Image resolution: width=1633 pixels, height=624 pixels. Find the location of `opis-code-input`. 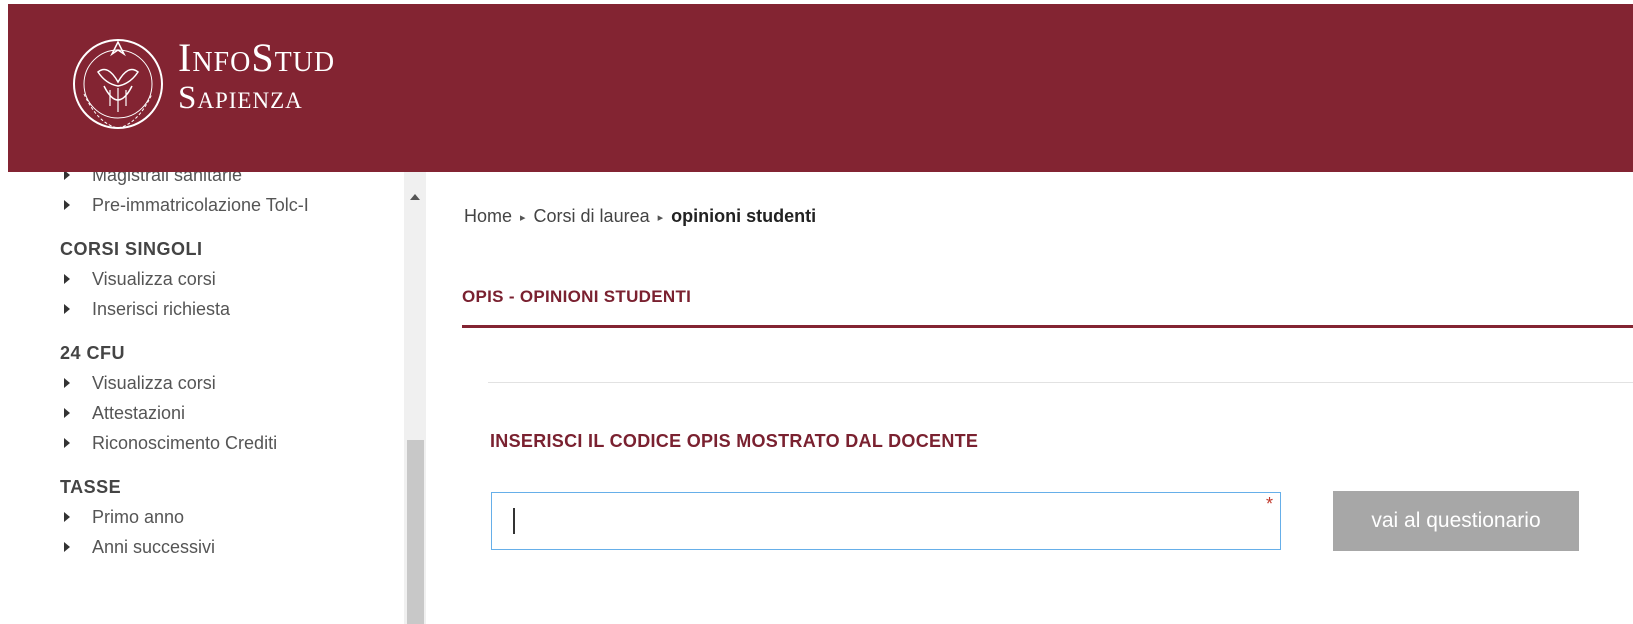

opis-code-input is located at coordinates (886, 521).